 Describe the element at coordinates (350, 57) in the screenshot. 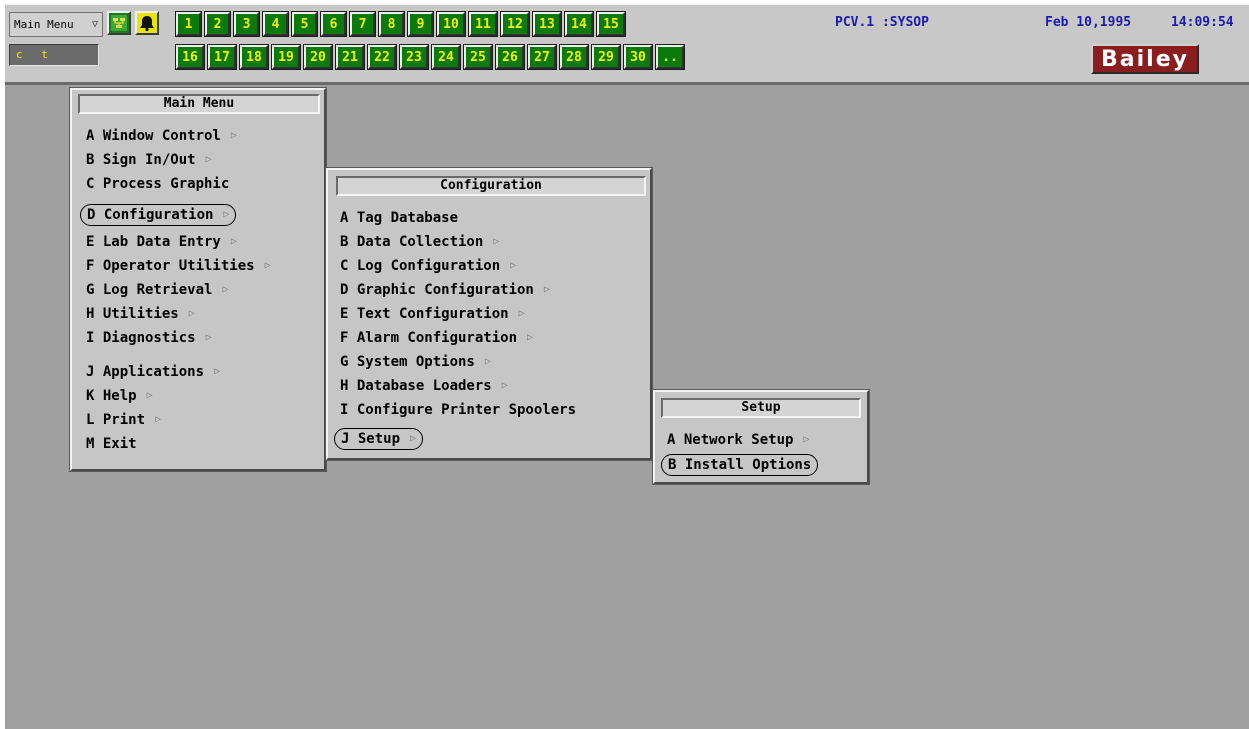

I see `display-button-21: 21` at that location.